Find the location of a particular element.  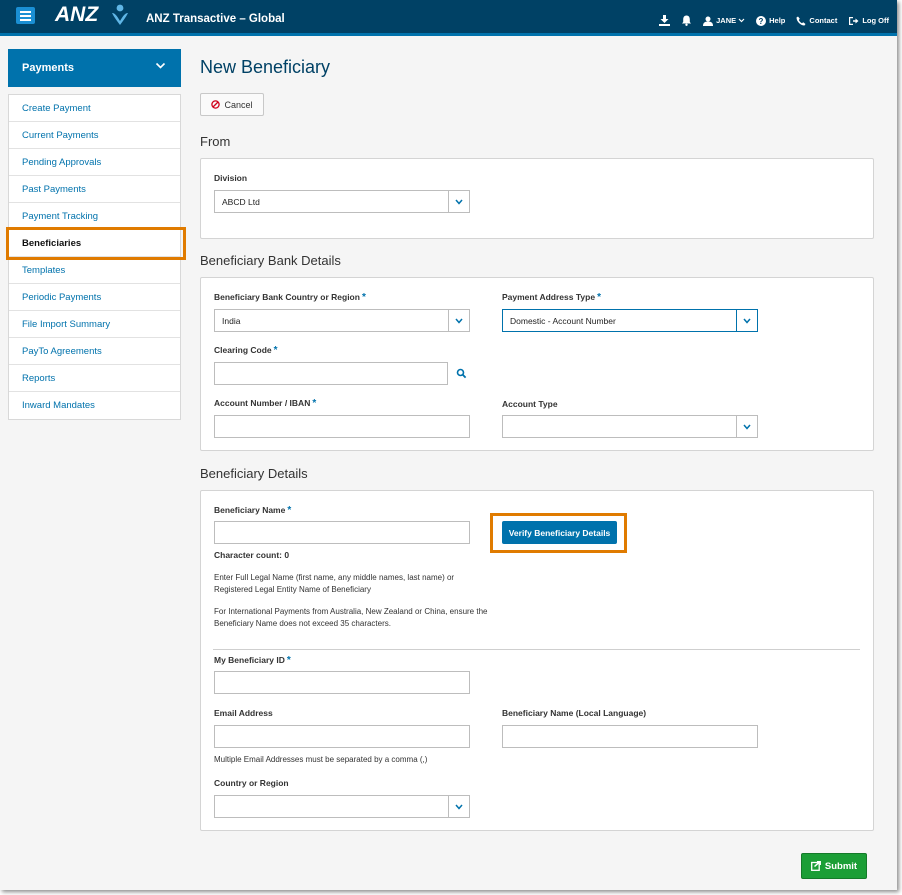

bank-country-value: India is located at coordinates (231, 321).